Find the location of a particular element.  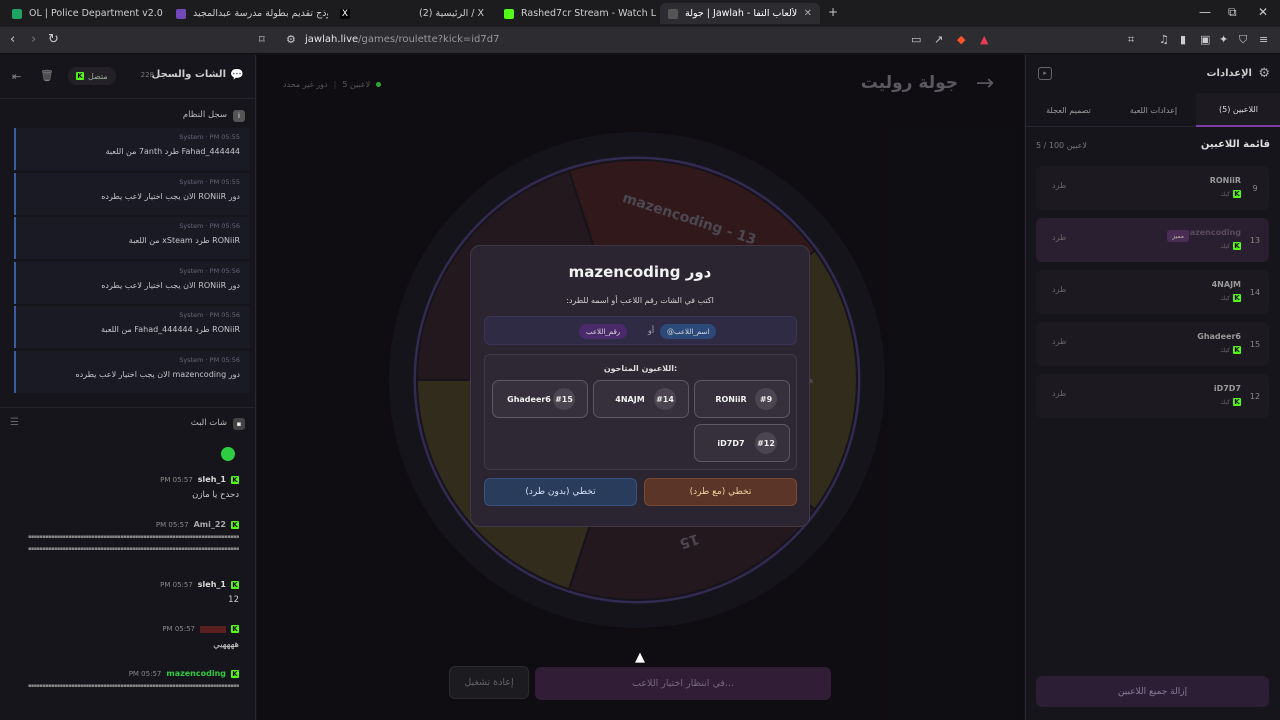

player-card: #12 iD7D7 is located at coordinates (742, 443).